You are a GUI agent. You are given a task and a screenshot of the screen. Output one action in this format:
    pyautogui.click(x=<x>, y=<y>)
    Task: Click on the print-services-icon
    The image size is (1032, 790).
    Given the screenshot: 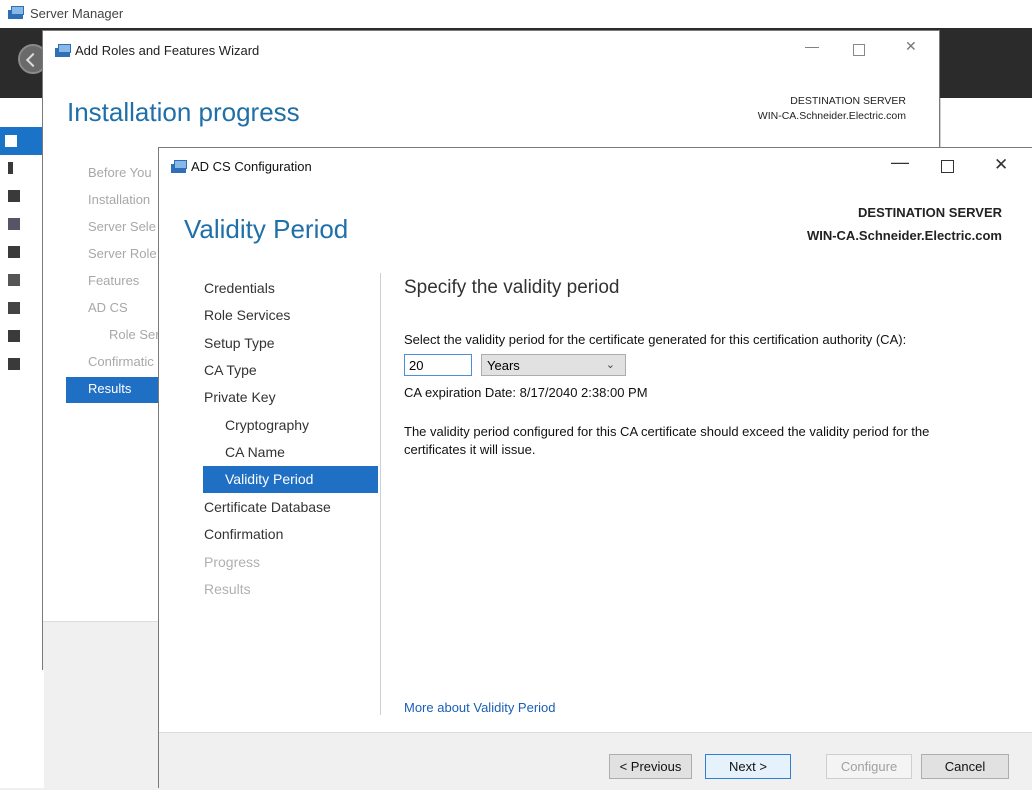 What is the action you would take?
    pyautogui.click(x=15, y=309)
    